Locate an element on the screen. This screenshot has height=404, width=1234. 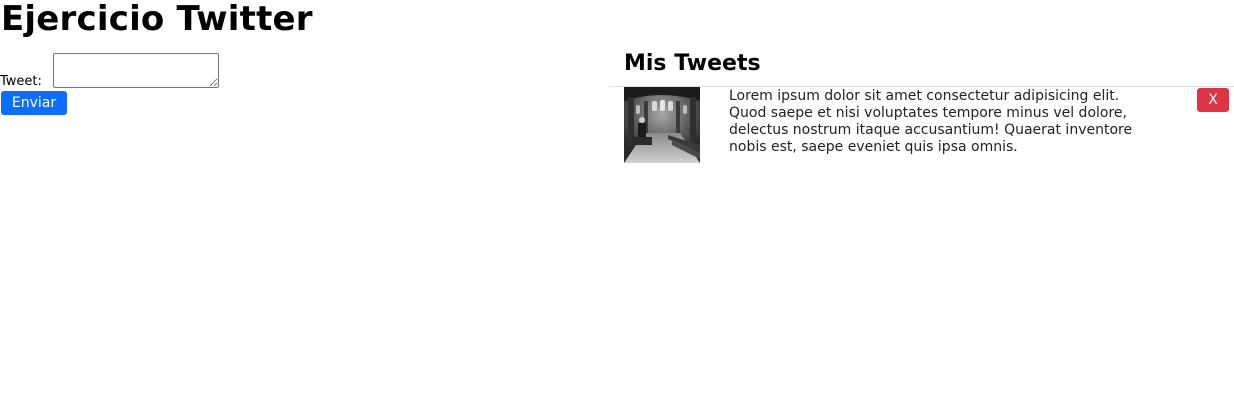
tweets-heading: Mis Tweets is located at coordinates (692, 63).